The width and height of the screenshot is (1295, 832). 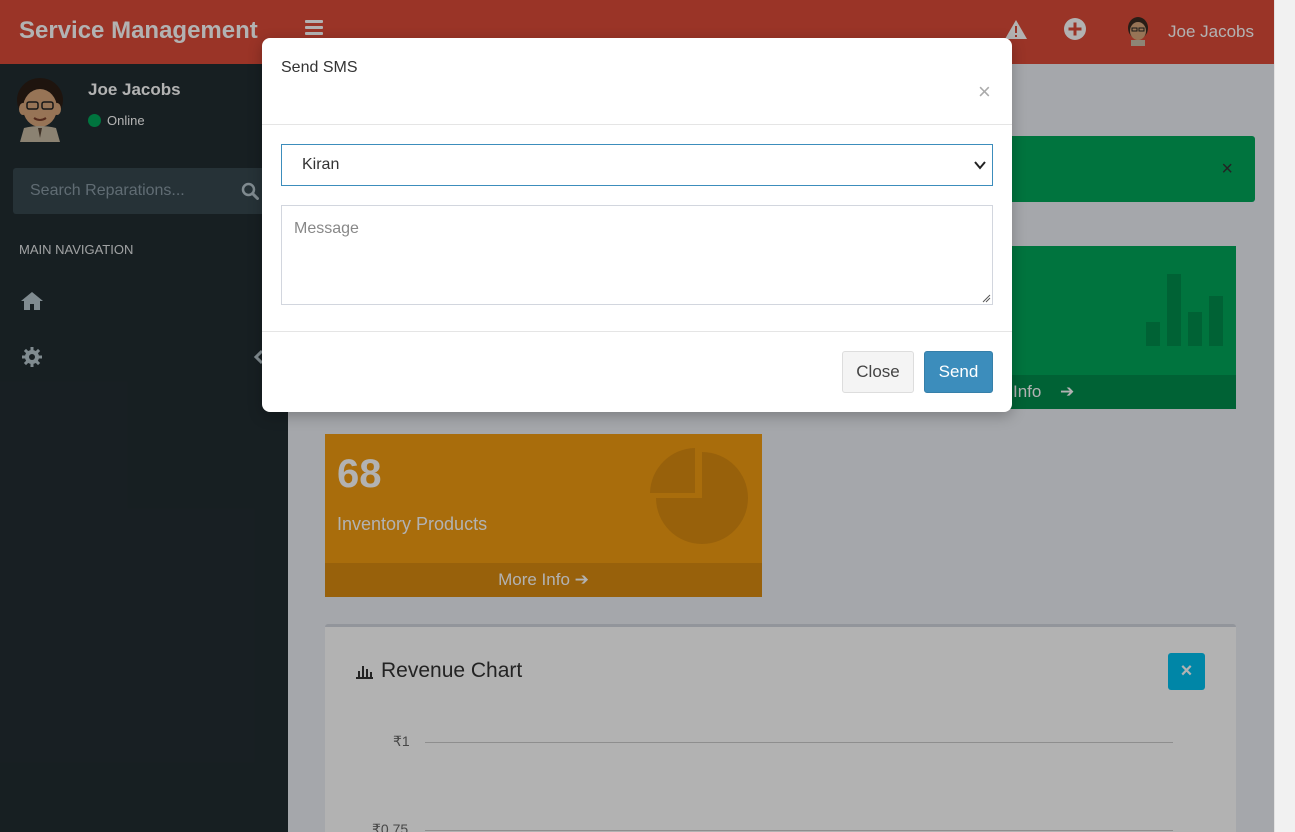 What do you see at coordinates (878, 372) in the screenshot?
I see `close-button: Close` at bounding box center [878, 372].